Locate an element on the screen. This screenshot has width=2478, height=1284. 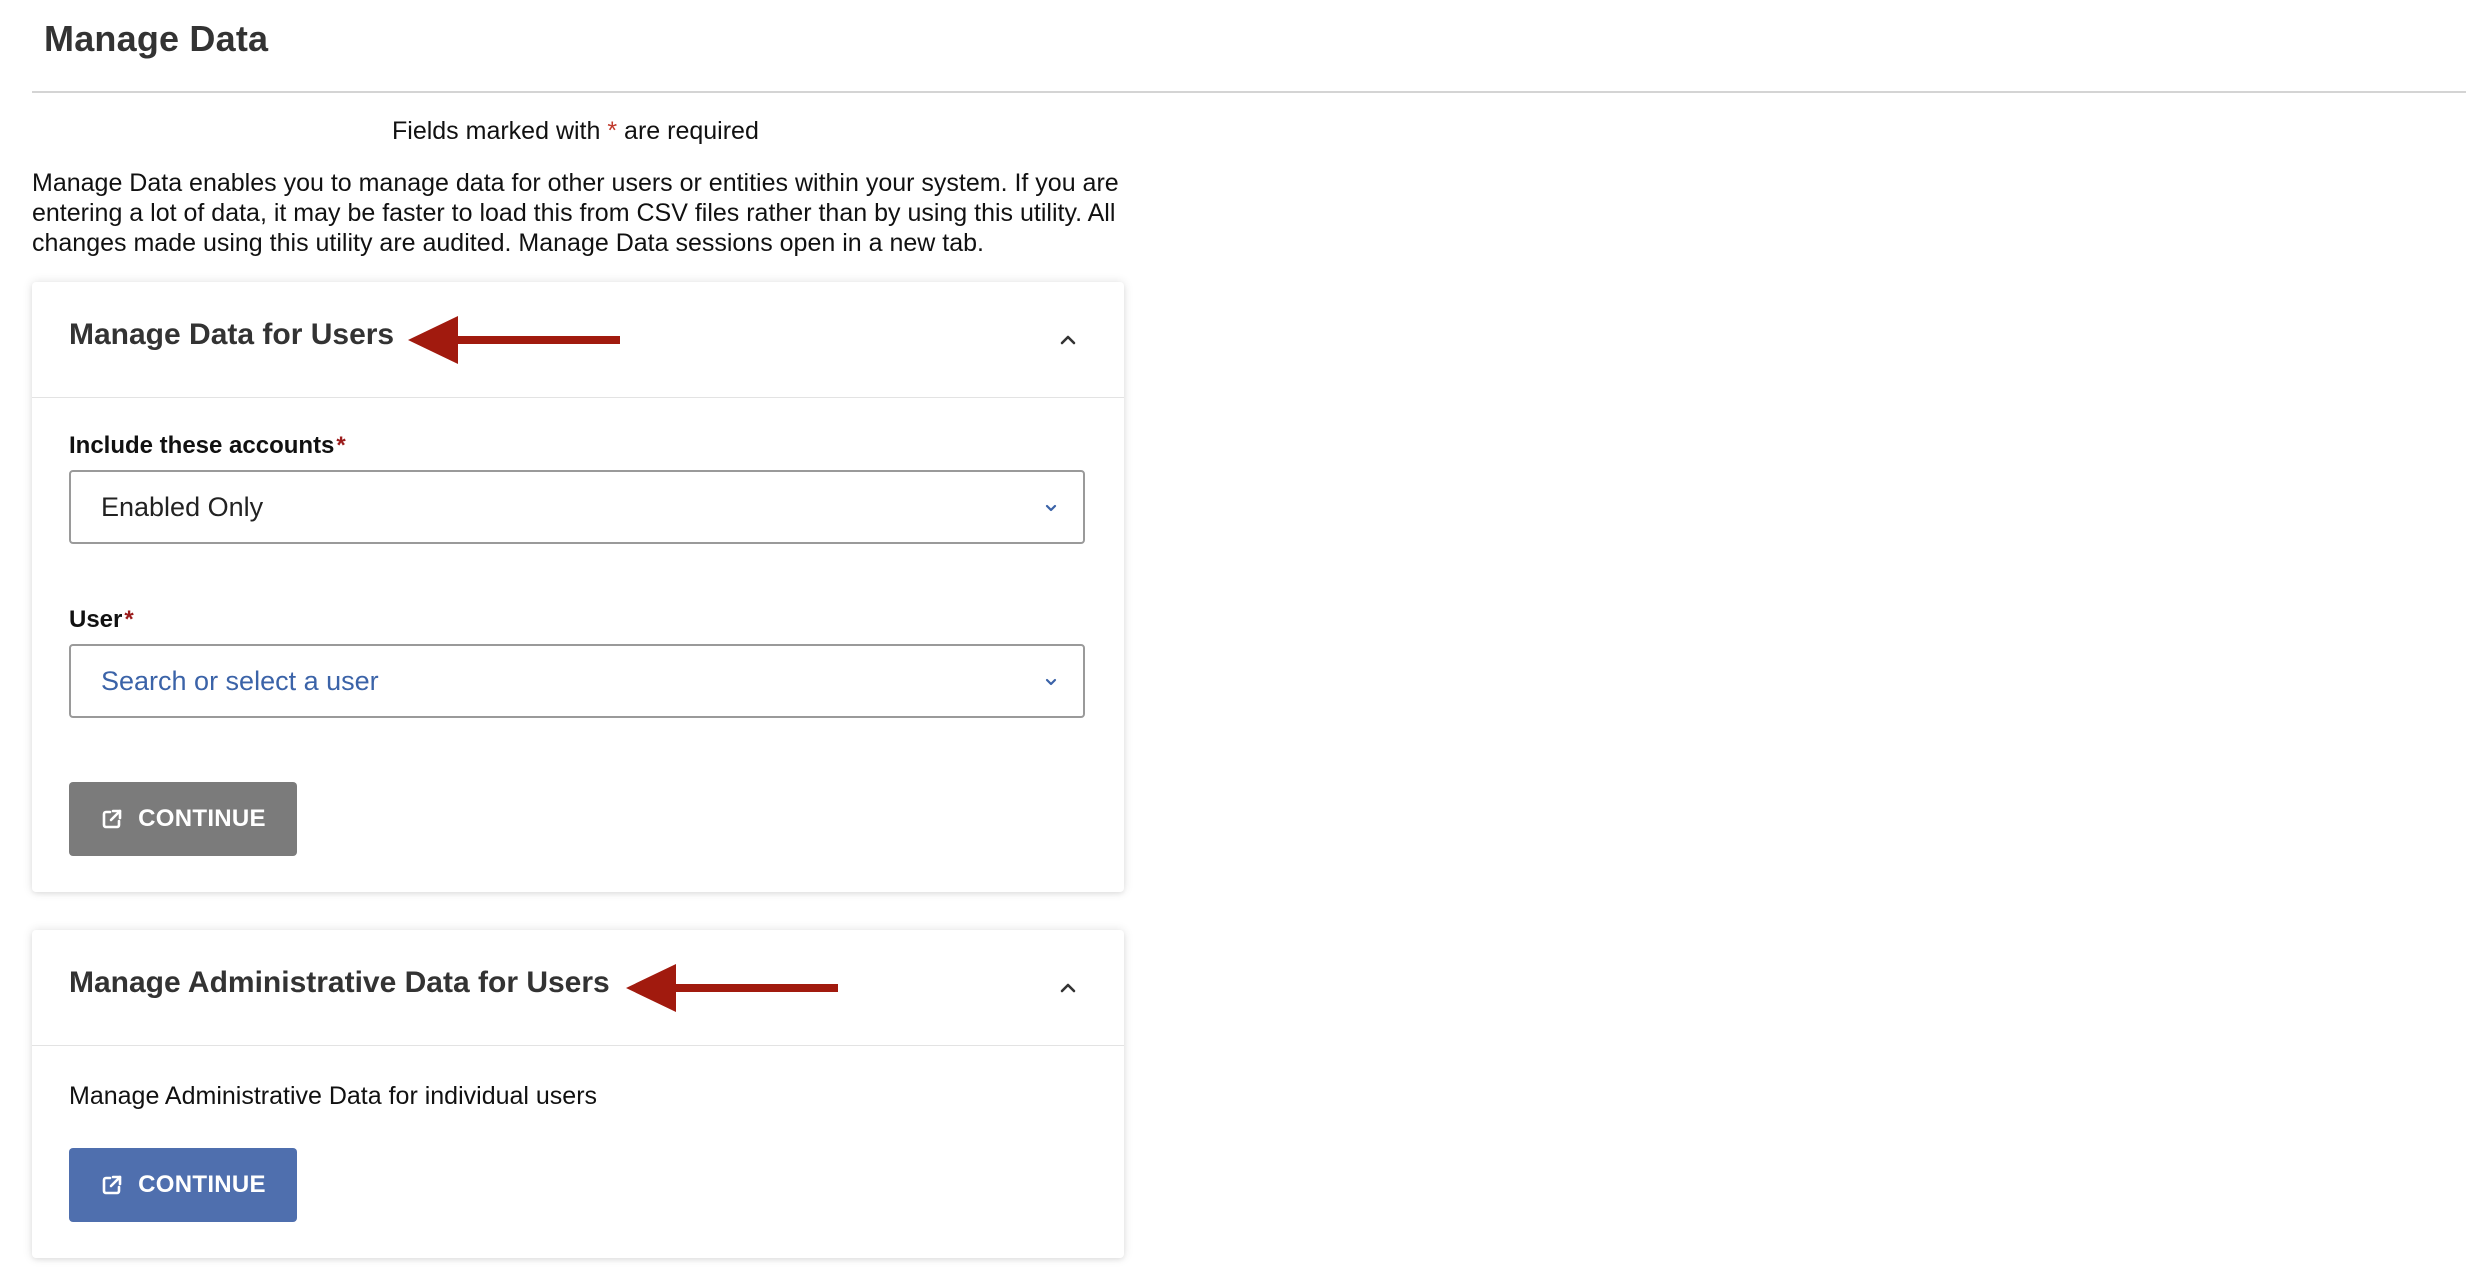
manage-users-continue-button: CONTINUE is located at coordinates (183, 819).